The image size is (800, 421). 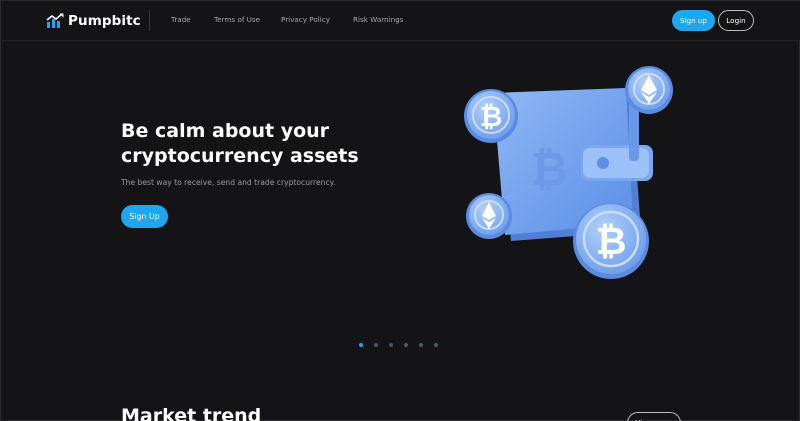 What do you see at coordinates (549, 169) in the screenshot?
I see `bitcoin-symbol-icon: ₿` at bounding box center [549, 169].